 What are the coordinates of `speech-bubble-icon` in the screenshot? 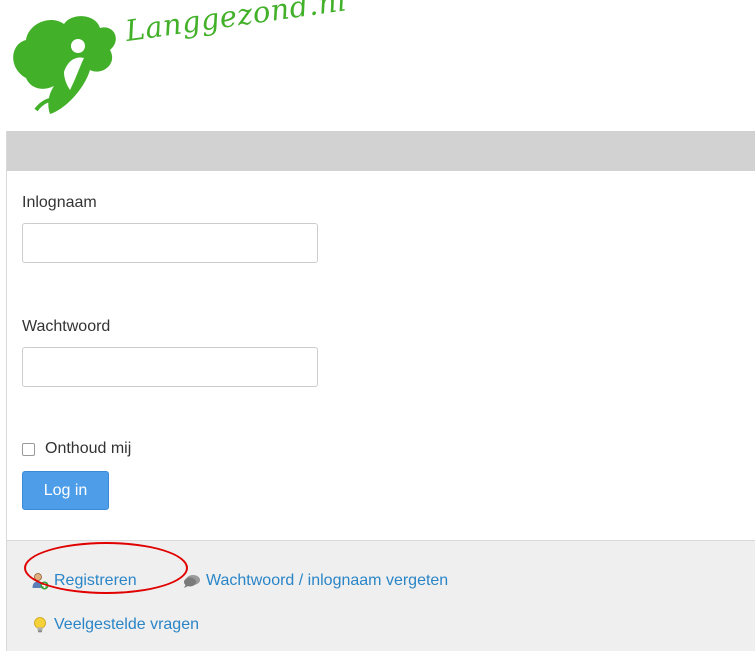 It's located at (192, 581).